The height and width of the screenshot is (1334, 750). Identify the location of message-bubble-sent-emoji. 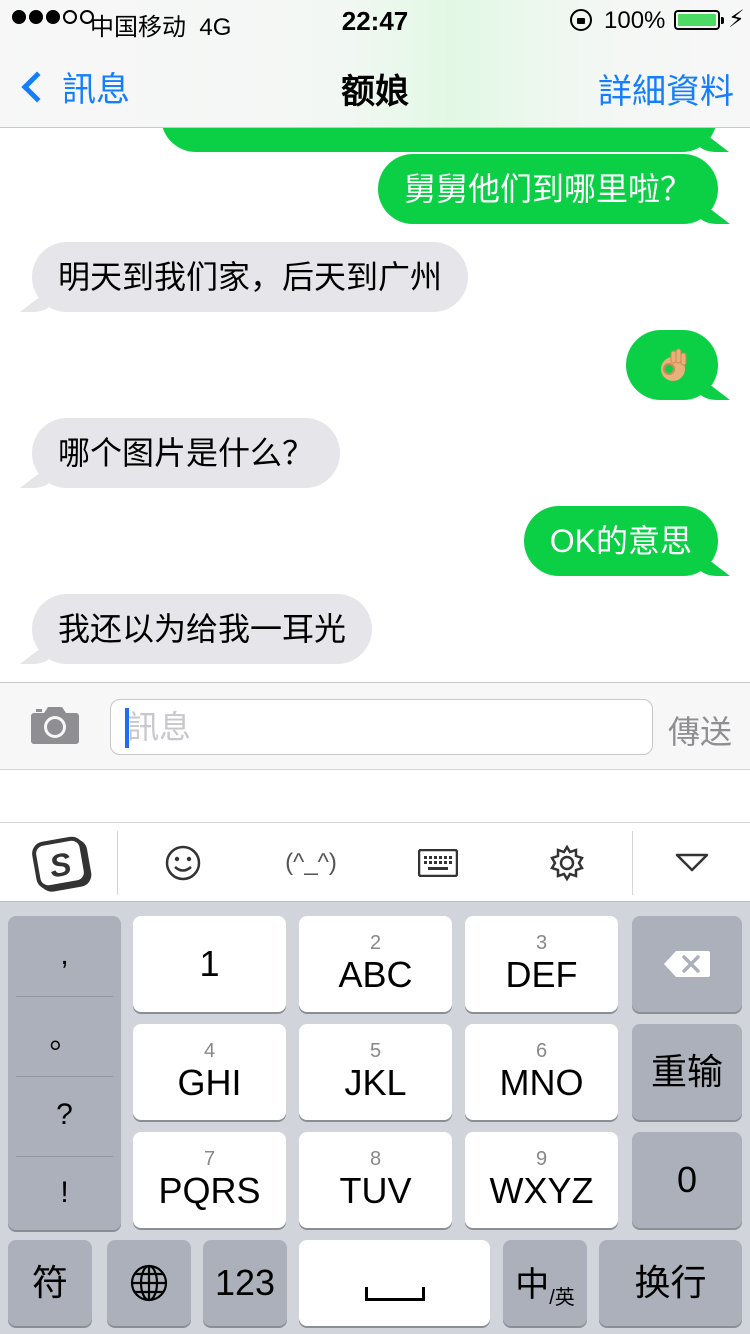
(672, 365).